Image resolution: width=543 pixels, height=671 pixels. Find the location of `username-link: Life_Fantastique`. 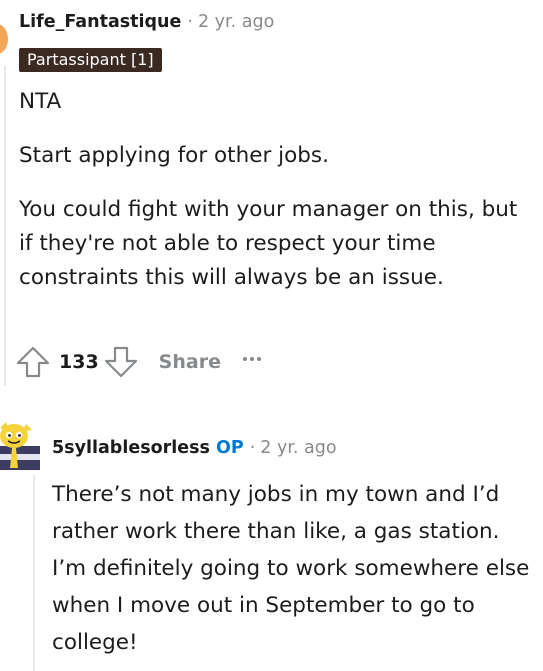

username-link: Life_Fantastique is located at coordinates (100, 22).